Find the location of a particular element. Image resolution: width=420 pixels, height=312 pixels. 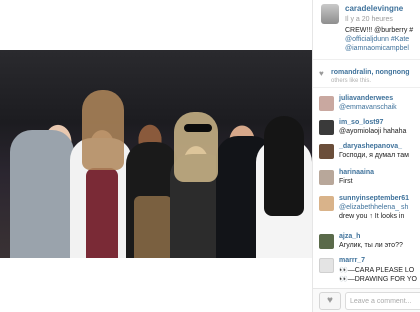

comment-text: drew you ↑ It looks in is located at coordinates (372, 216).